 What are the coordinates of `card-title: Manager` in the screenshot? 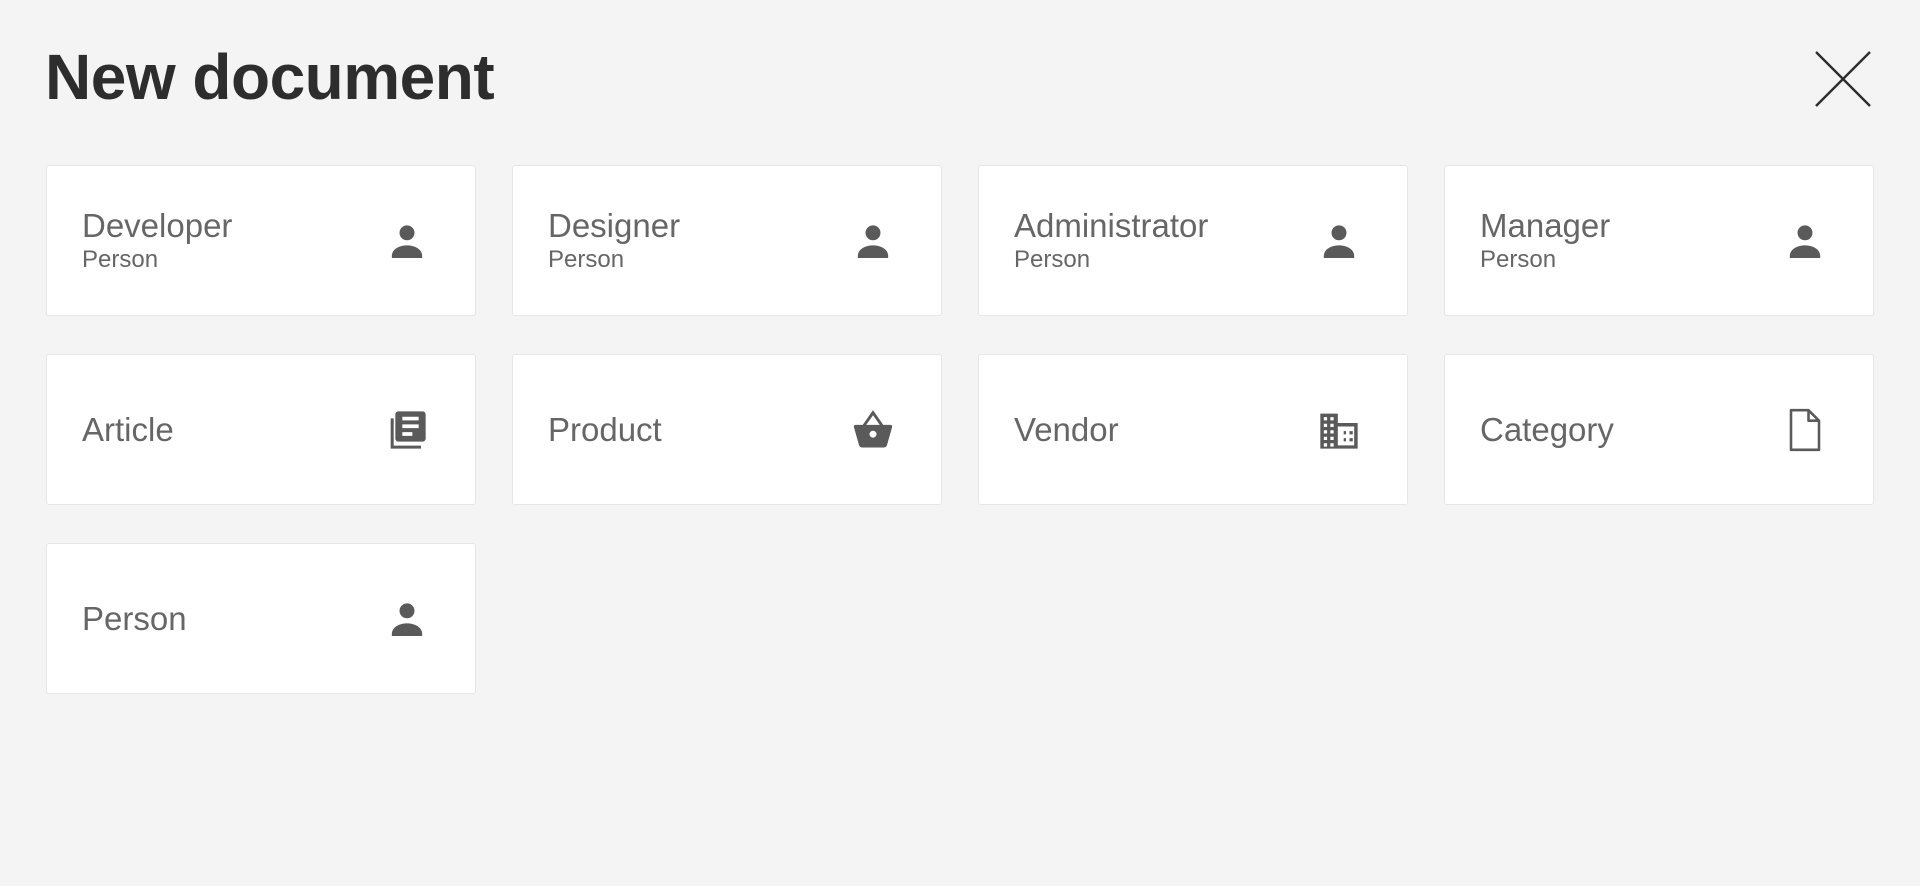 It's located at (1545, 225).